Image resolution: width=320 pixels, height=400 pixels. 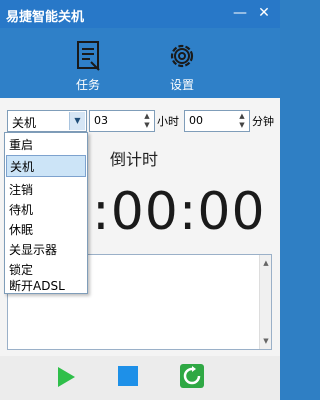 What do you see at coordinates (263, 121) in the screenshot?
I see `minutes-unit-label: 分钟` at bounding box center [263, 121].